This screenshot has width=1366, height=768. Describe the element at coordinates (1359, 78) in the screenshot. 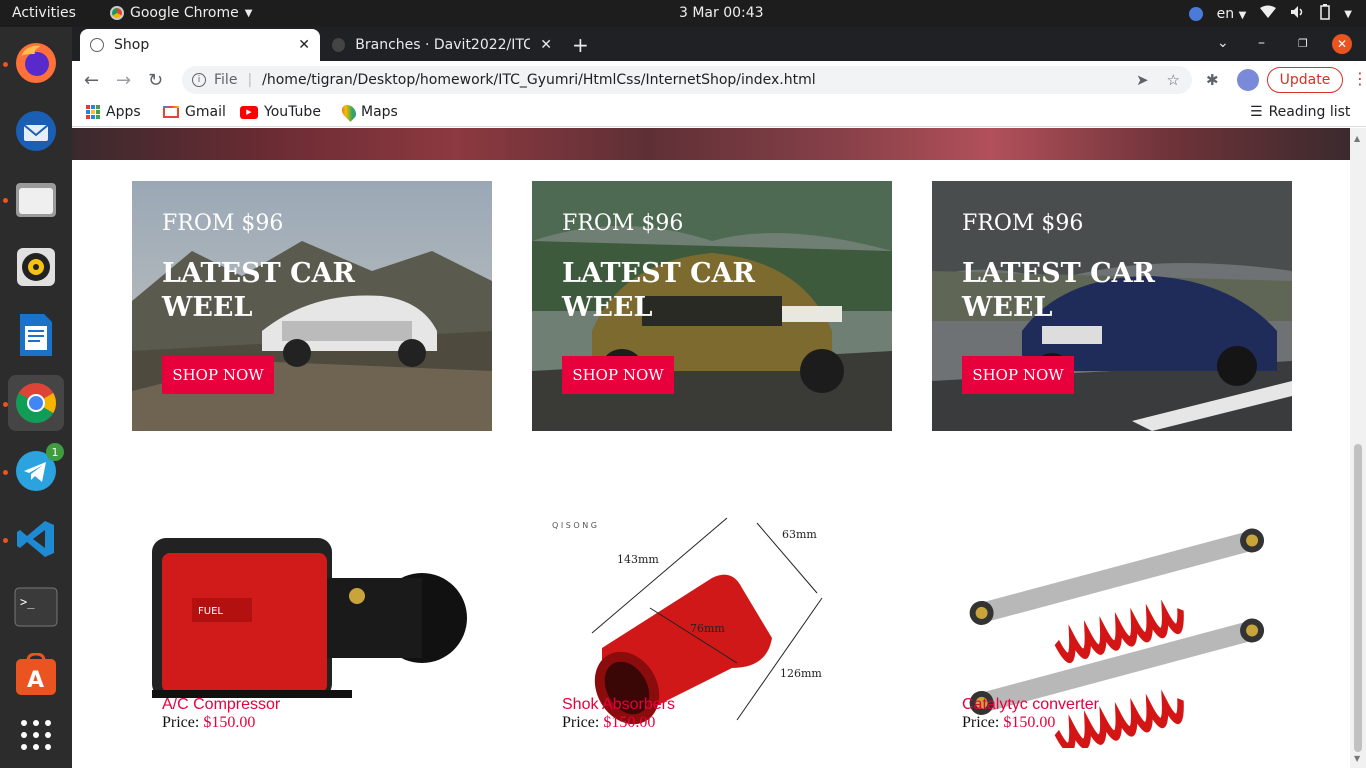

I see `menu-kebab-icon: ⋮` at that location.